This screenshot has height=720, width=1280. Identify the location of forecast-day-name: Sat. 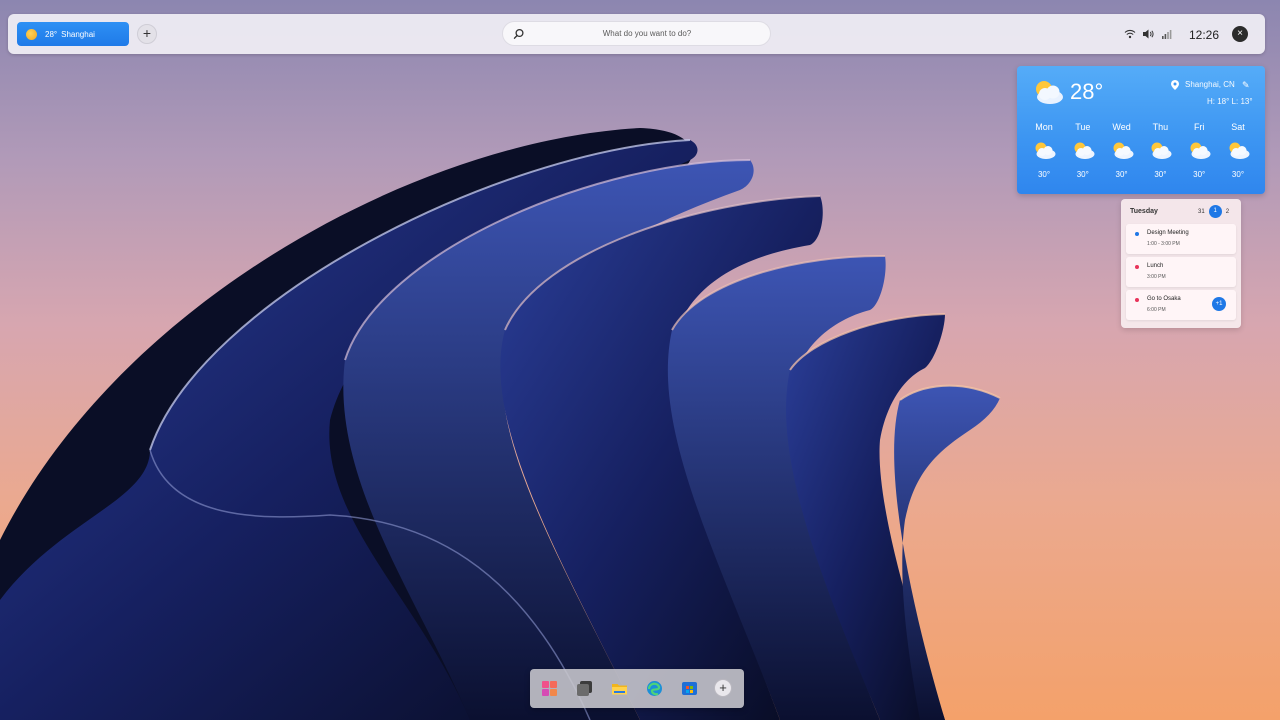
(1238, 127).